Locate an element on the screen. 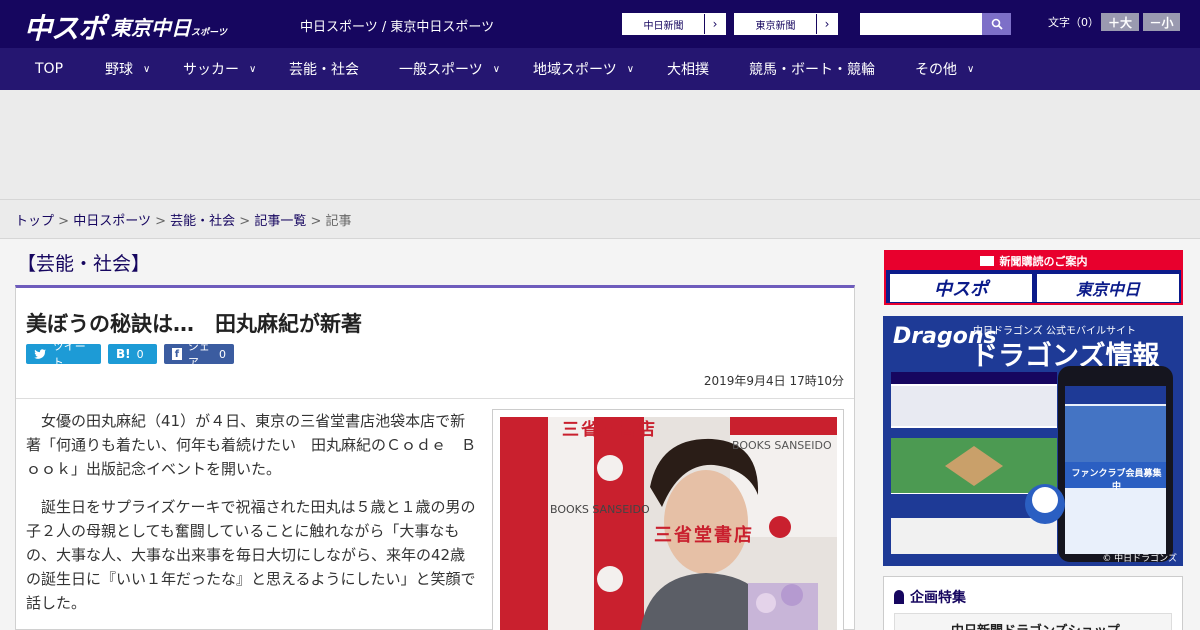 The height and width of the screenshot is (630, 1200). facebook-share-button: f シェア 0 is located at coordinates (199, 354).